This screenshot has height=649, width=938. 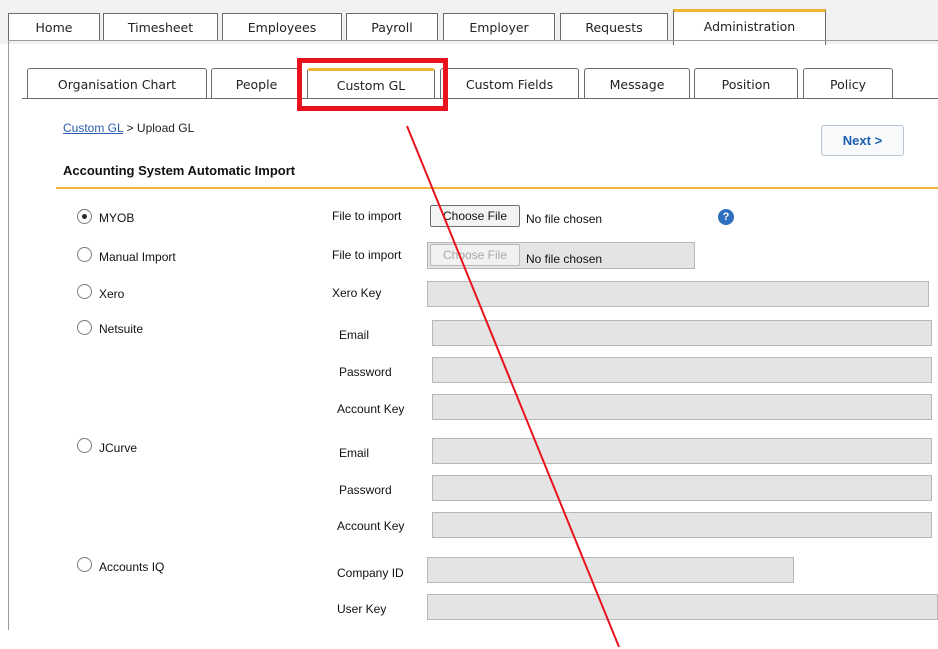 I want to click on choose-file-button-disabled: Choose File, so click(x=475, y=255).